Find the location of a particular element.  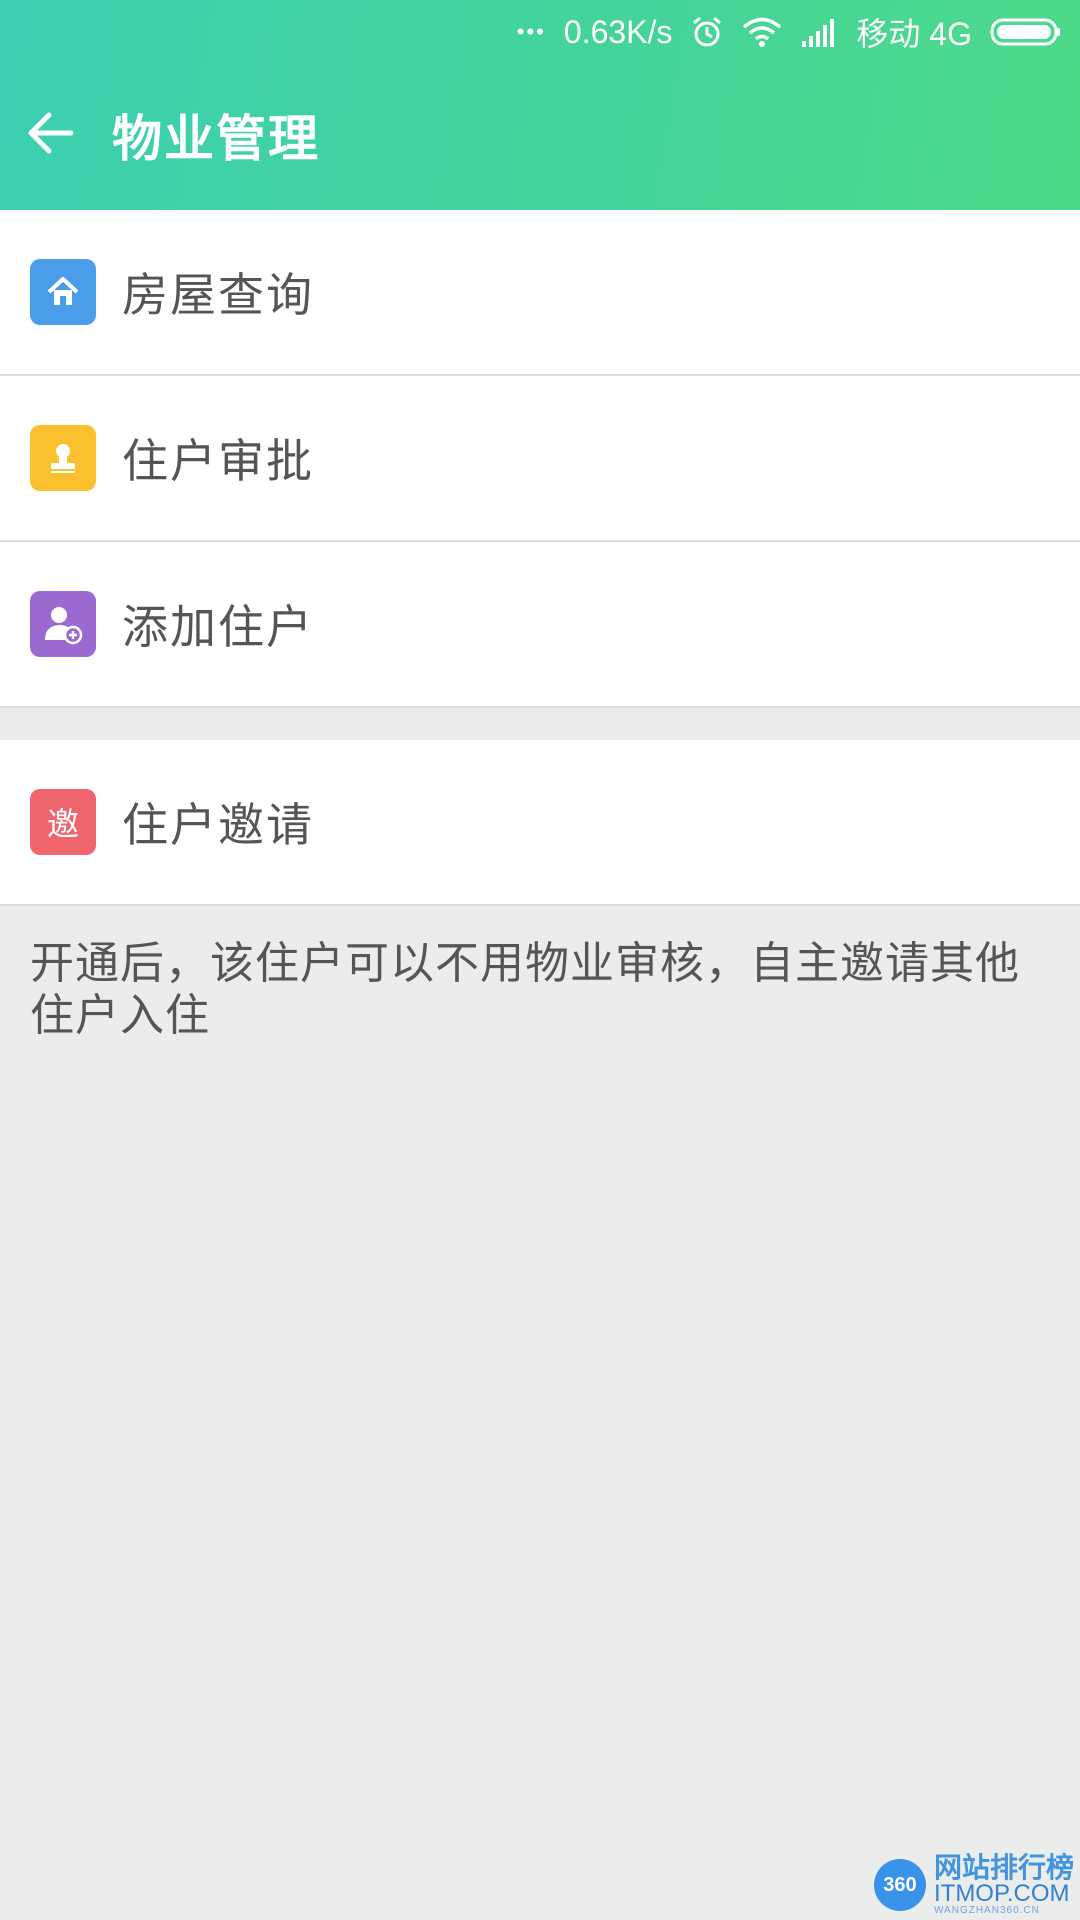

menu-item-resident-approval: 住户审批 is located at coordinates (540, 459).